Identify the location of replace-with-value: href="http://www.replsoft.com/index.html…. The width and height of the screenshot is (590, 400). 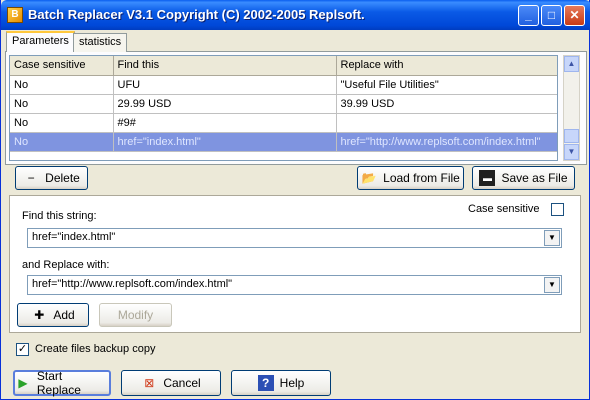
(132, 284).